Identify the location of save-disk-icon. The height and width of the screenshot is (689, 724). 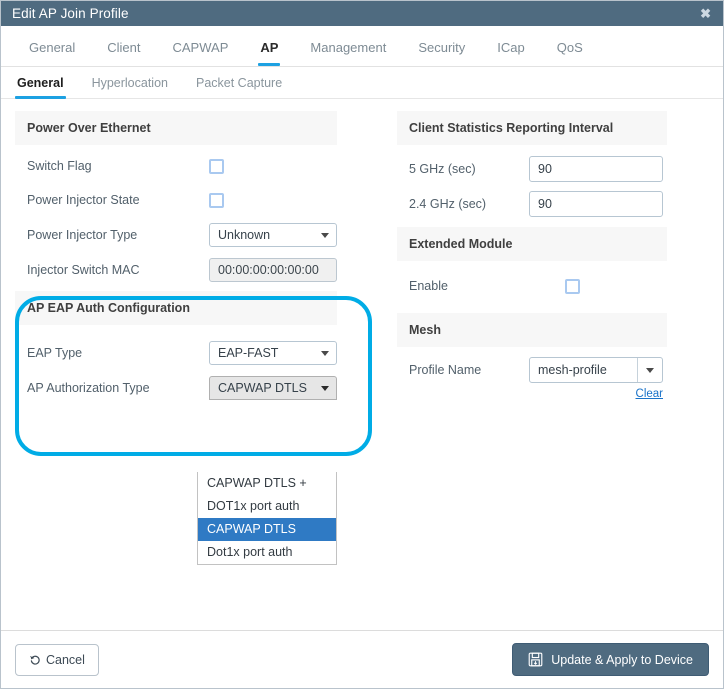
(535, 659).